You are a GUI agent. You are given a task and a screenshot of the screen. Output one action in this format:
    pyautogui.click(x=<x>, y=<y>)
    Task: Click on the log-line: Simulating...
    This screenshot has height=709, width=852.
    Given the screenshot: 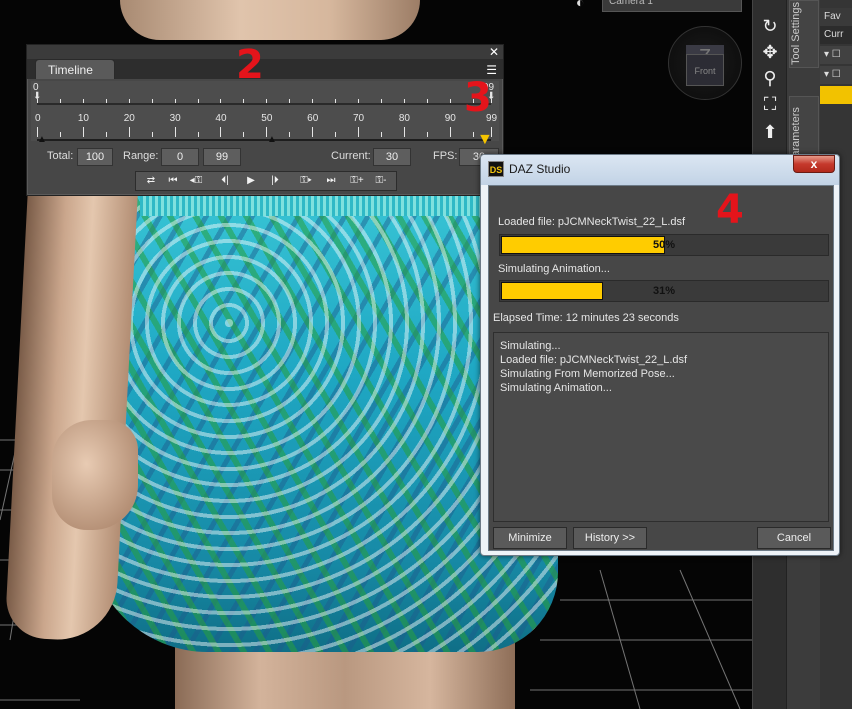 What is the action you would take?
    pyautogui.click(x=530, y=346)
    